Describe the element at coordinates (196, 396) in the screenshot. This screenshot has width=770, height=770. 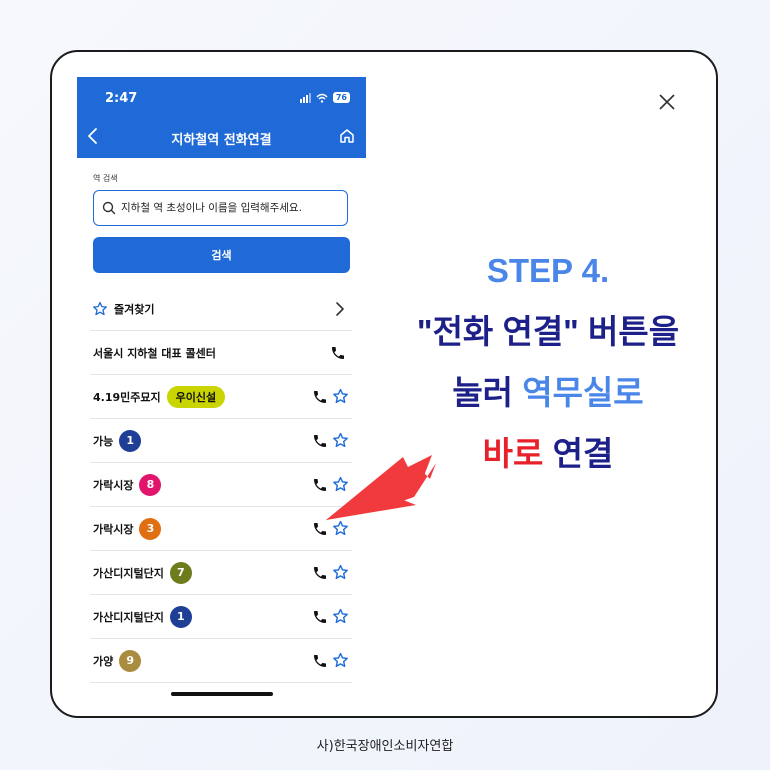
I see `line-badge: 우이신설` at that location.